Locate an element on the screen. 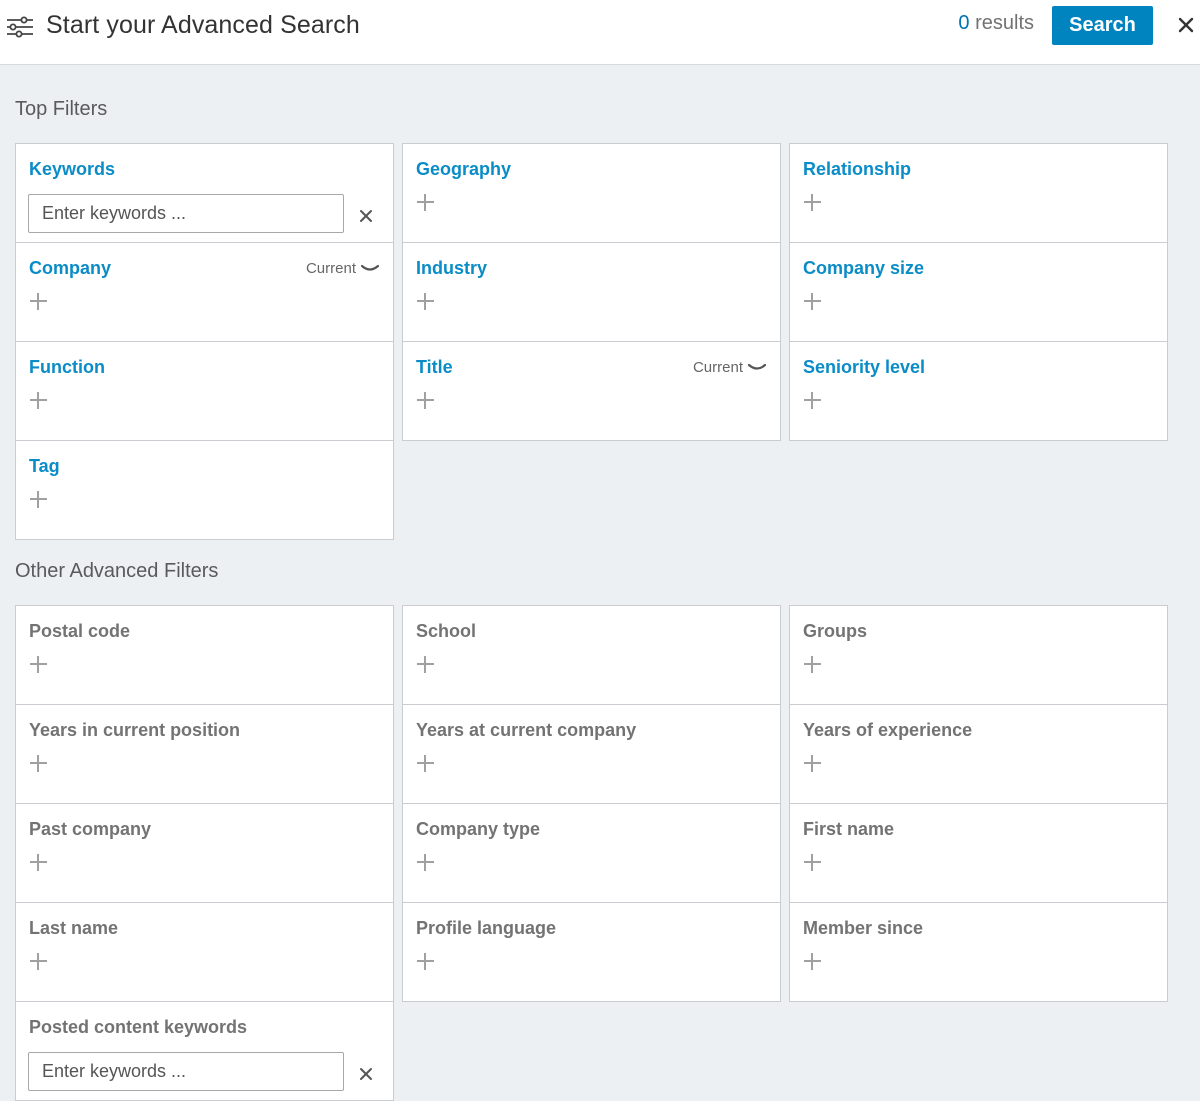  filter-label: First name is located at coordinates (848, 829).